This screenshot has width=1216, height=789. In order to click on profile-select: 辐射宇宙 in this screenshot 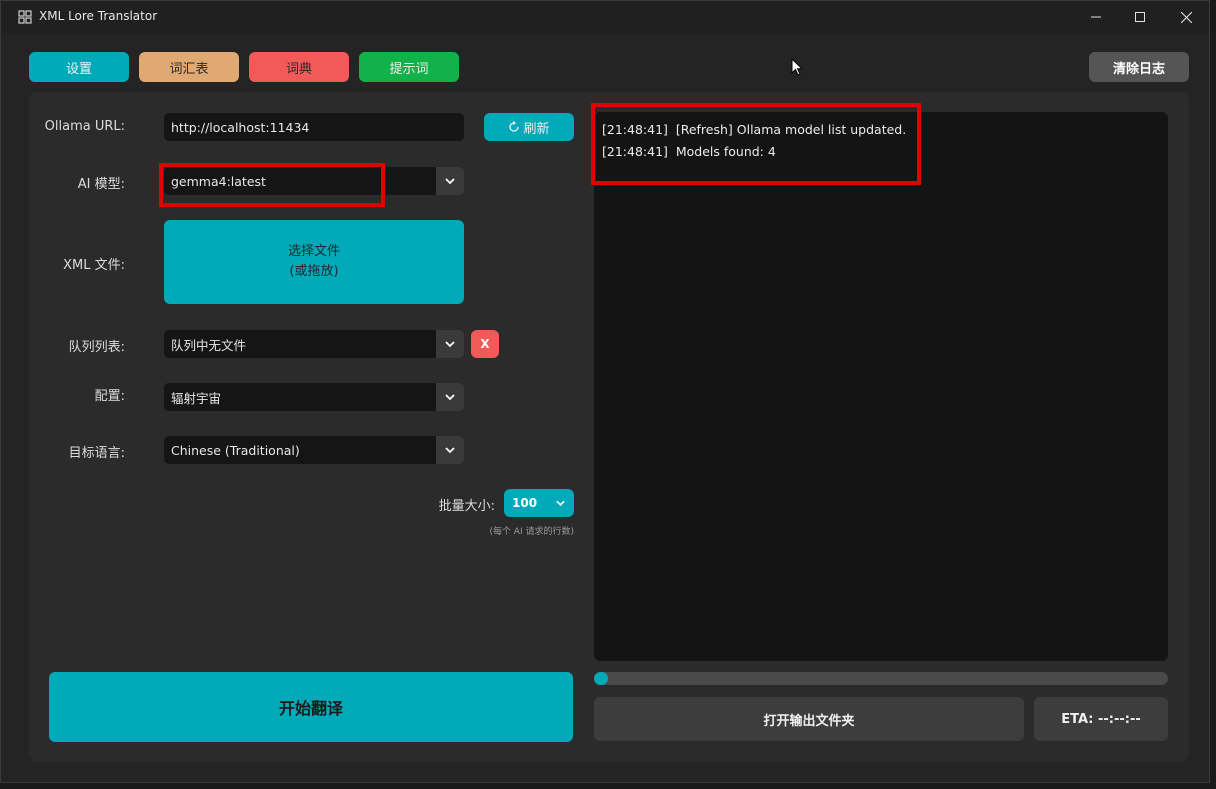, I will do `click(300, 397)`.